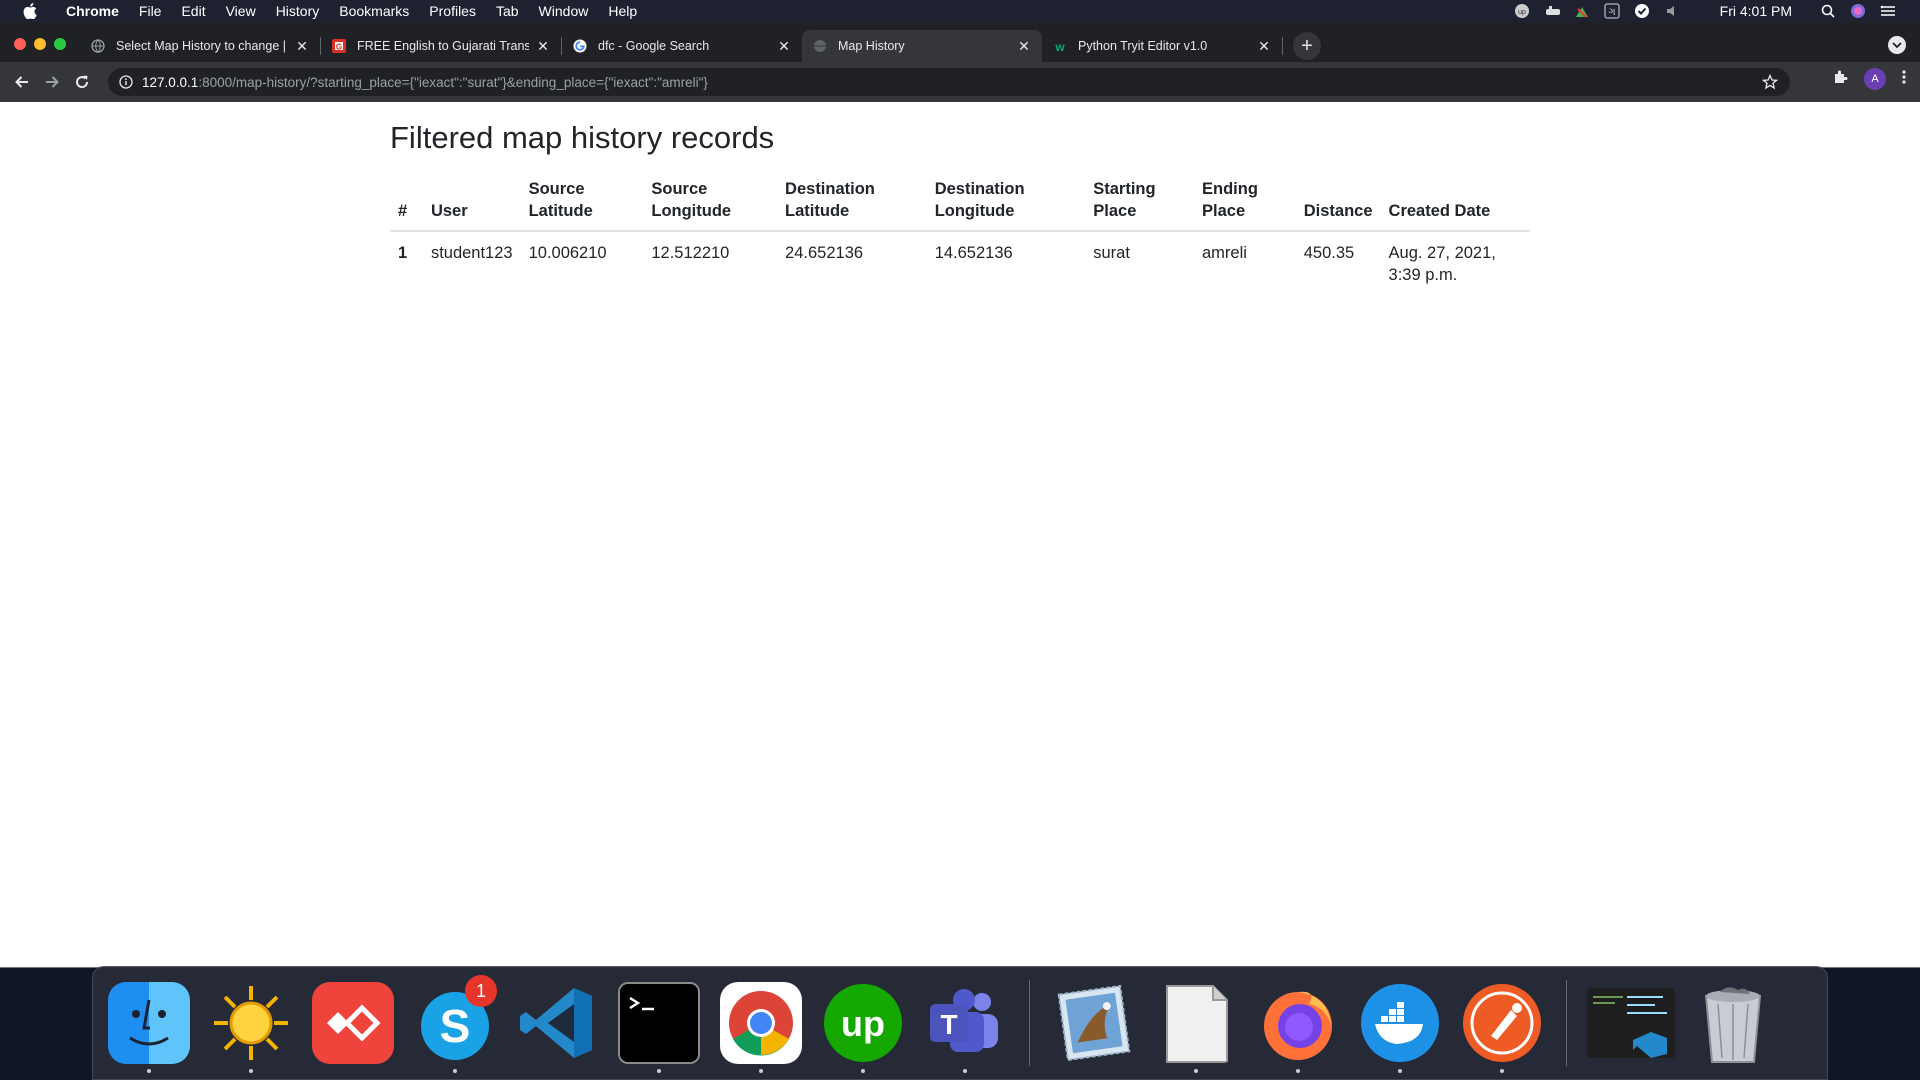 The width and height of the screenshot is (1920, 1080). Describe the element at coordinates (241, 11) in the screenshot. I see `menu-view: View` at that location.